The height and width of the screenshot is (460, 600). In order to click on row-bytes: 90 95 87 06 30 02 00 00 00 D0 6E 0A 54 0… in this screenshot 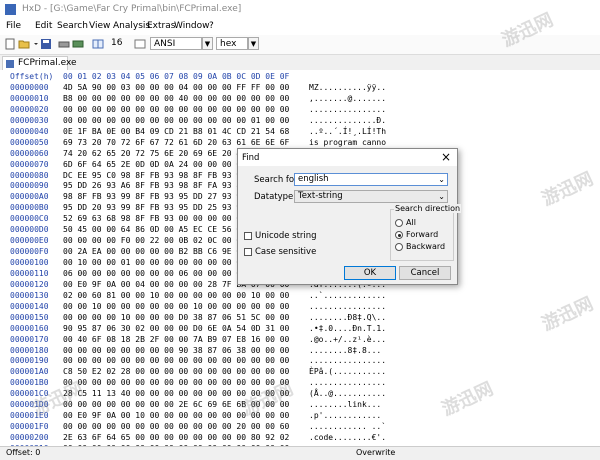, I will do `click(176, 329)`.